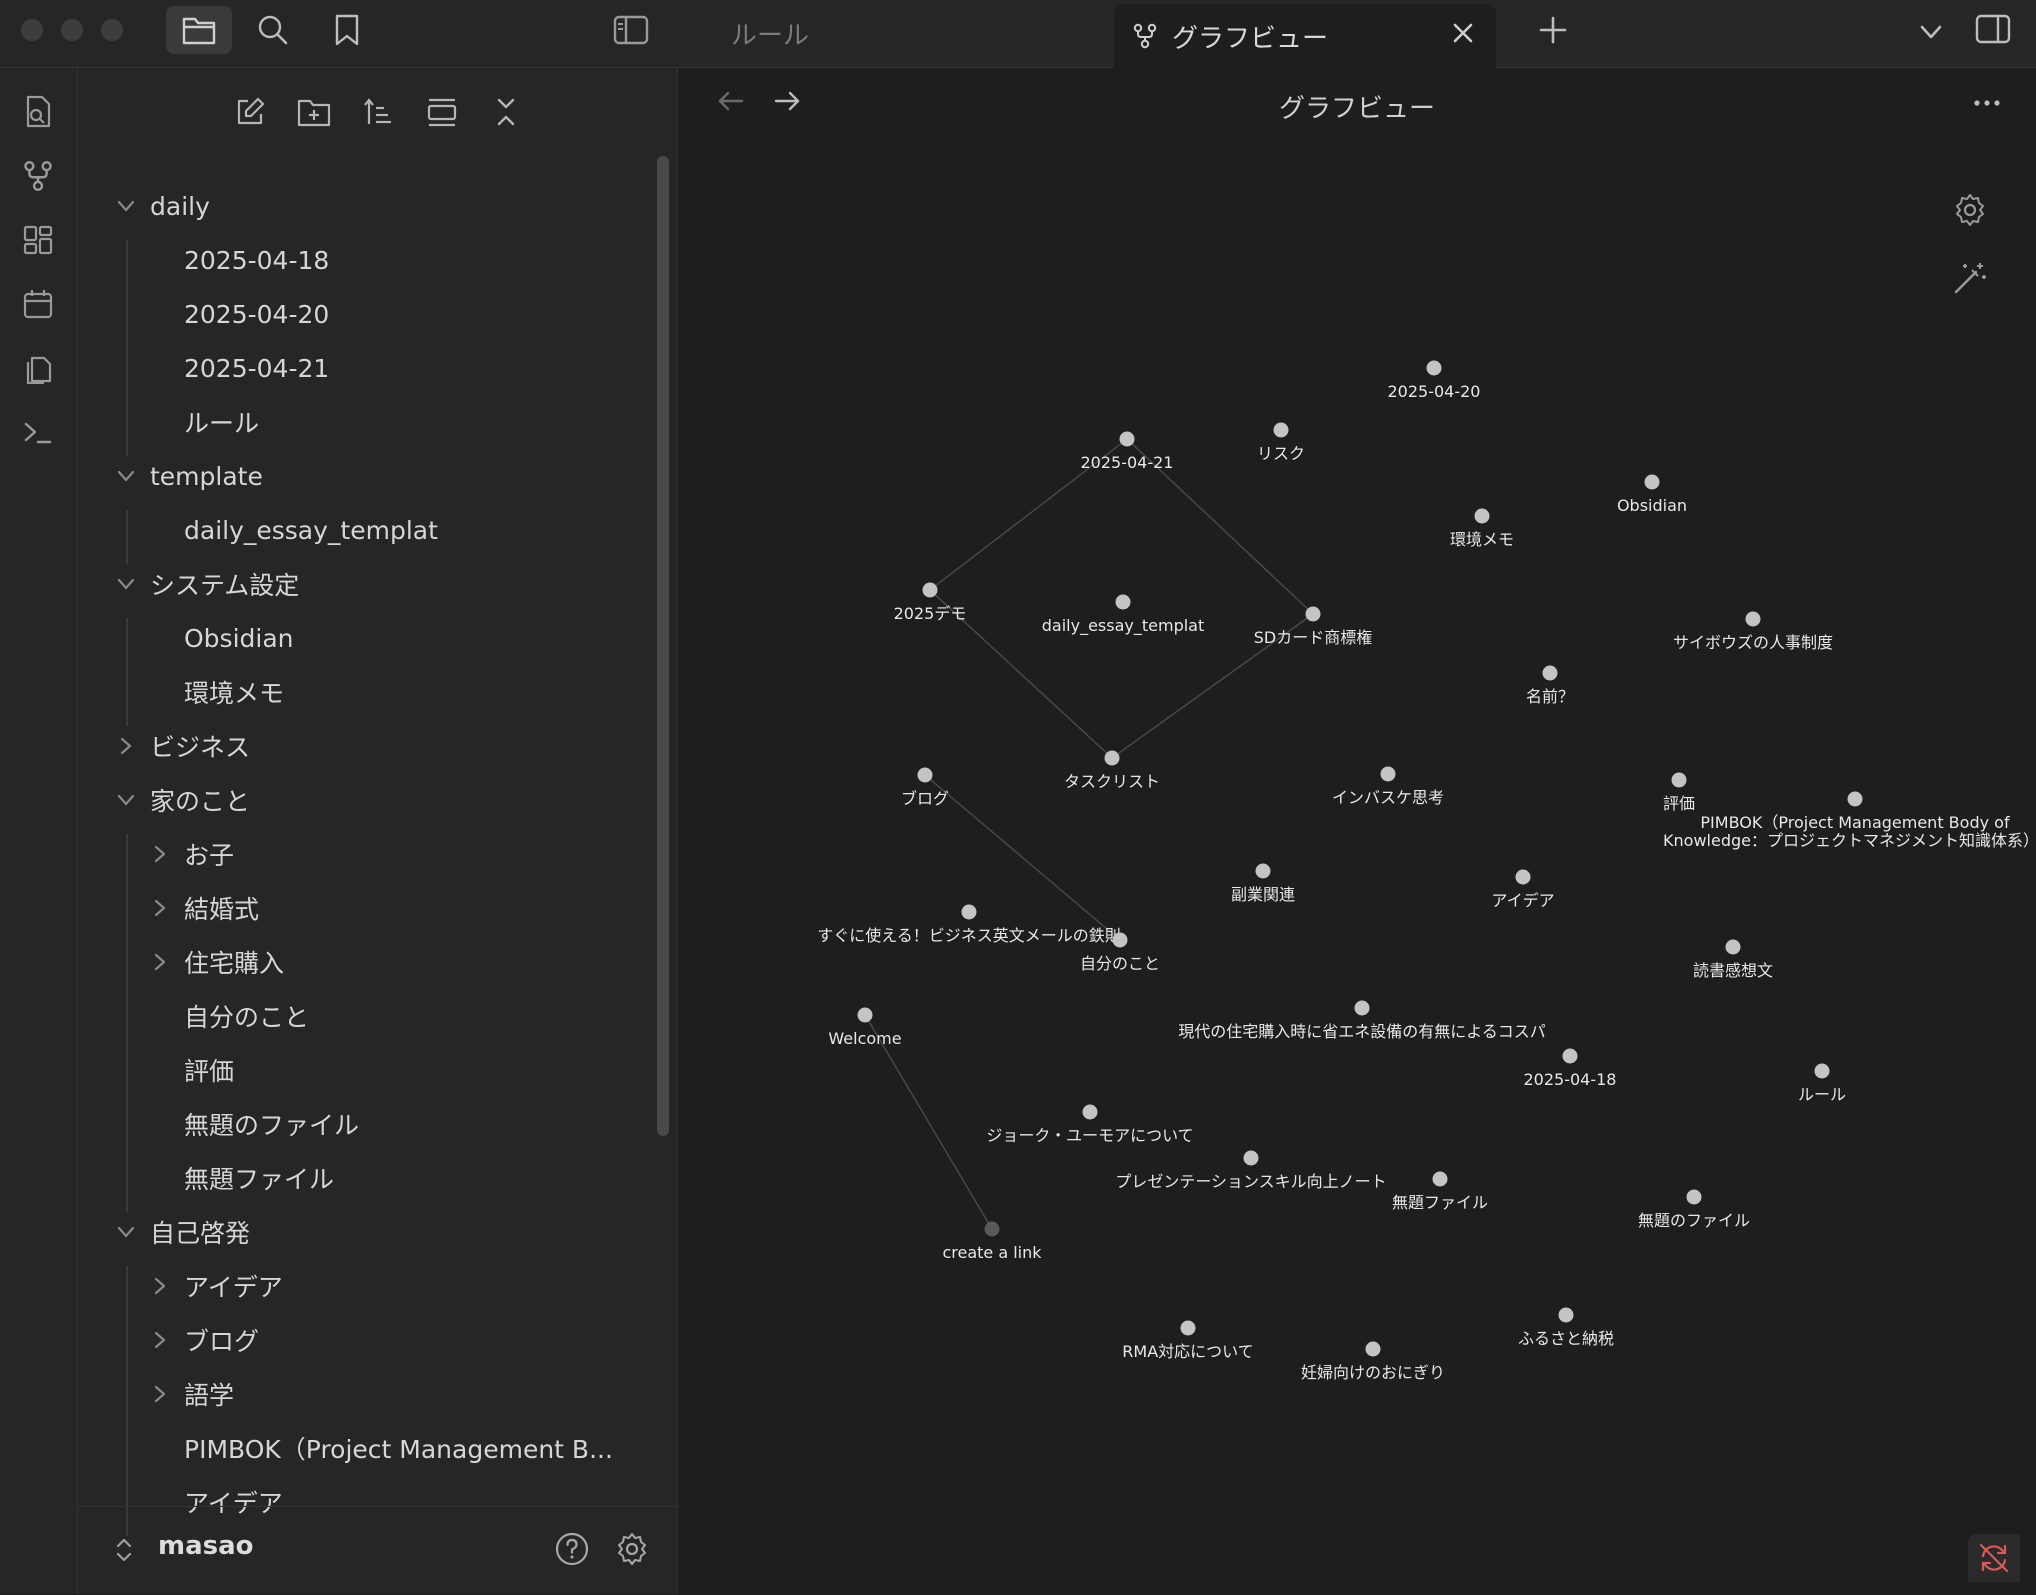 The height and width of the screenshot is (1595, 2036). I want to click on folder-item: daily, so click(180, 206).